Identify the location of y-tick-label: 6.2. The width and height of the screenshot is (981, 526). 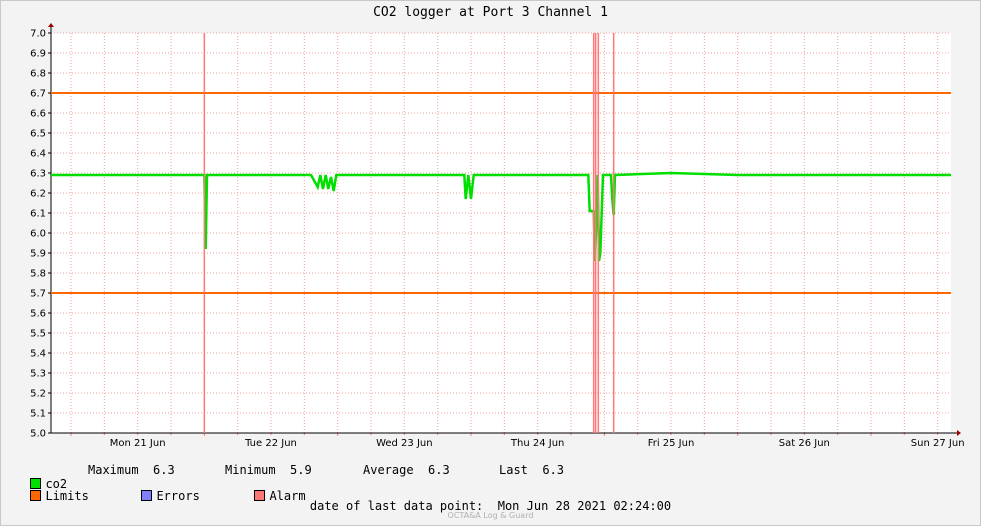
(38, 194).